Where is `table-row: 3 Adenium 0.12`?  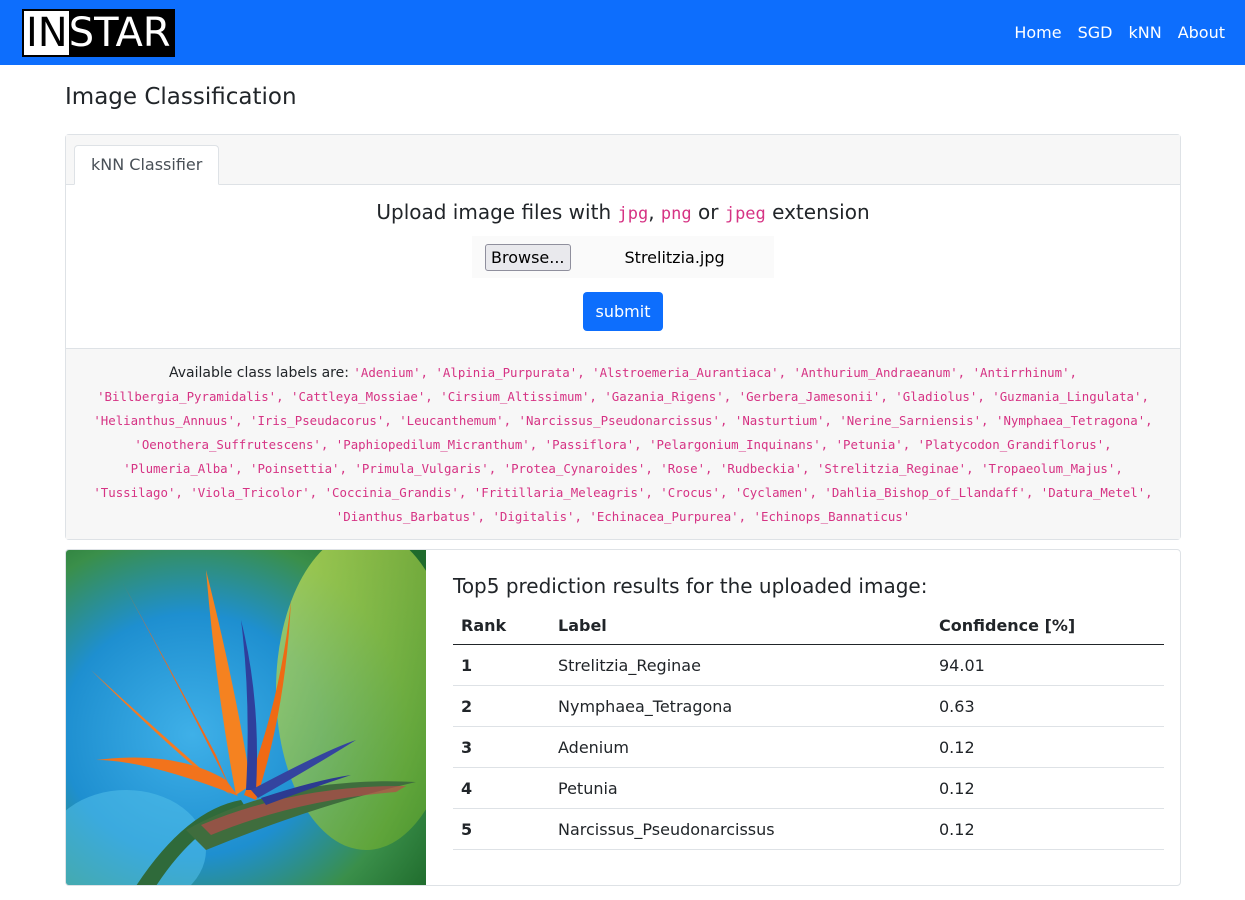
table-row: 3 Adenium 0.12 is located at coordinates (808, 747).